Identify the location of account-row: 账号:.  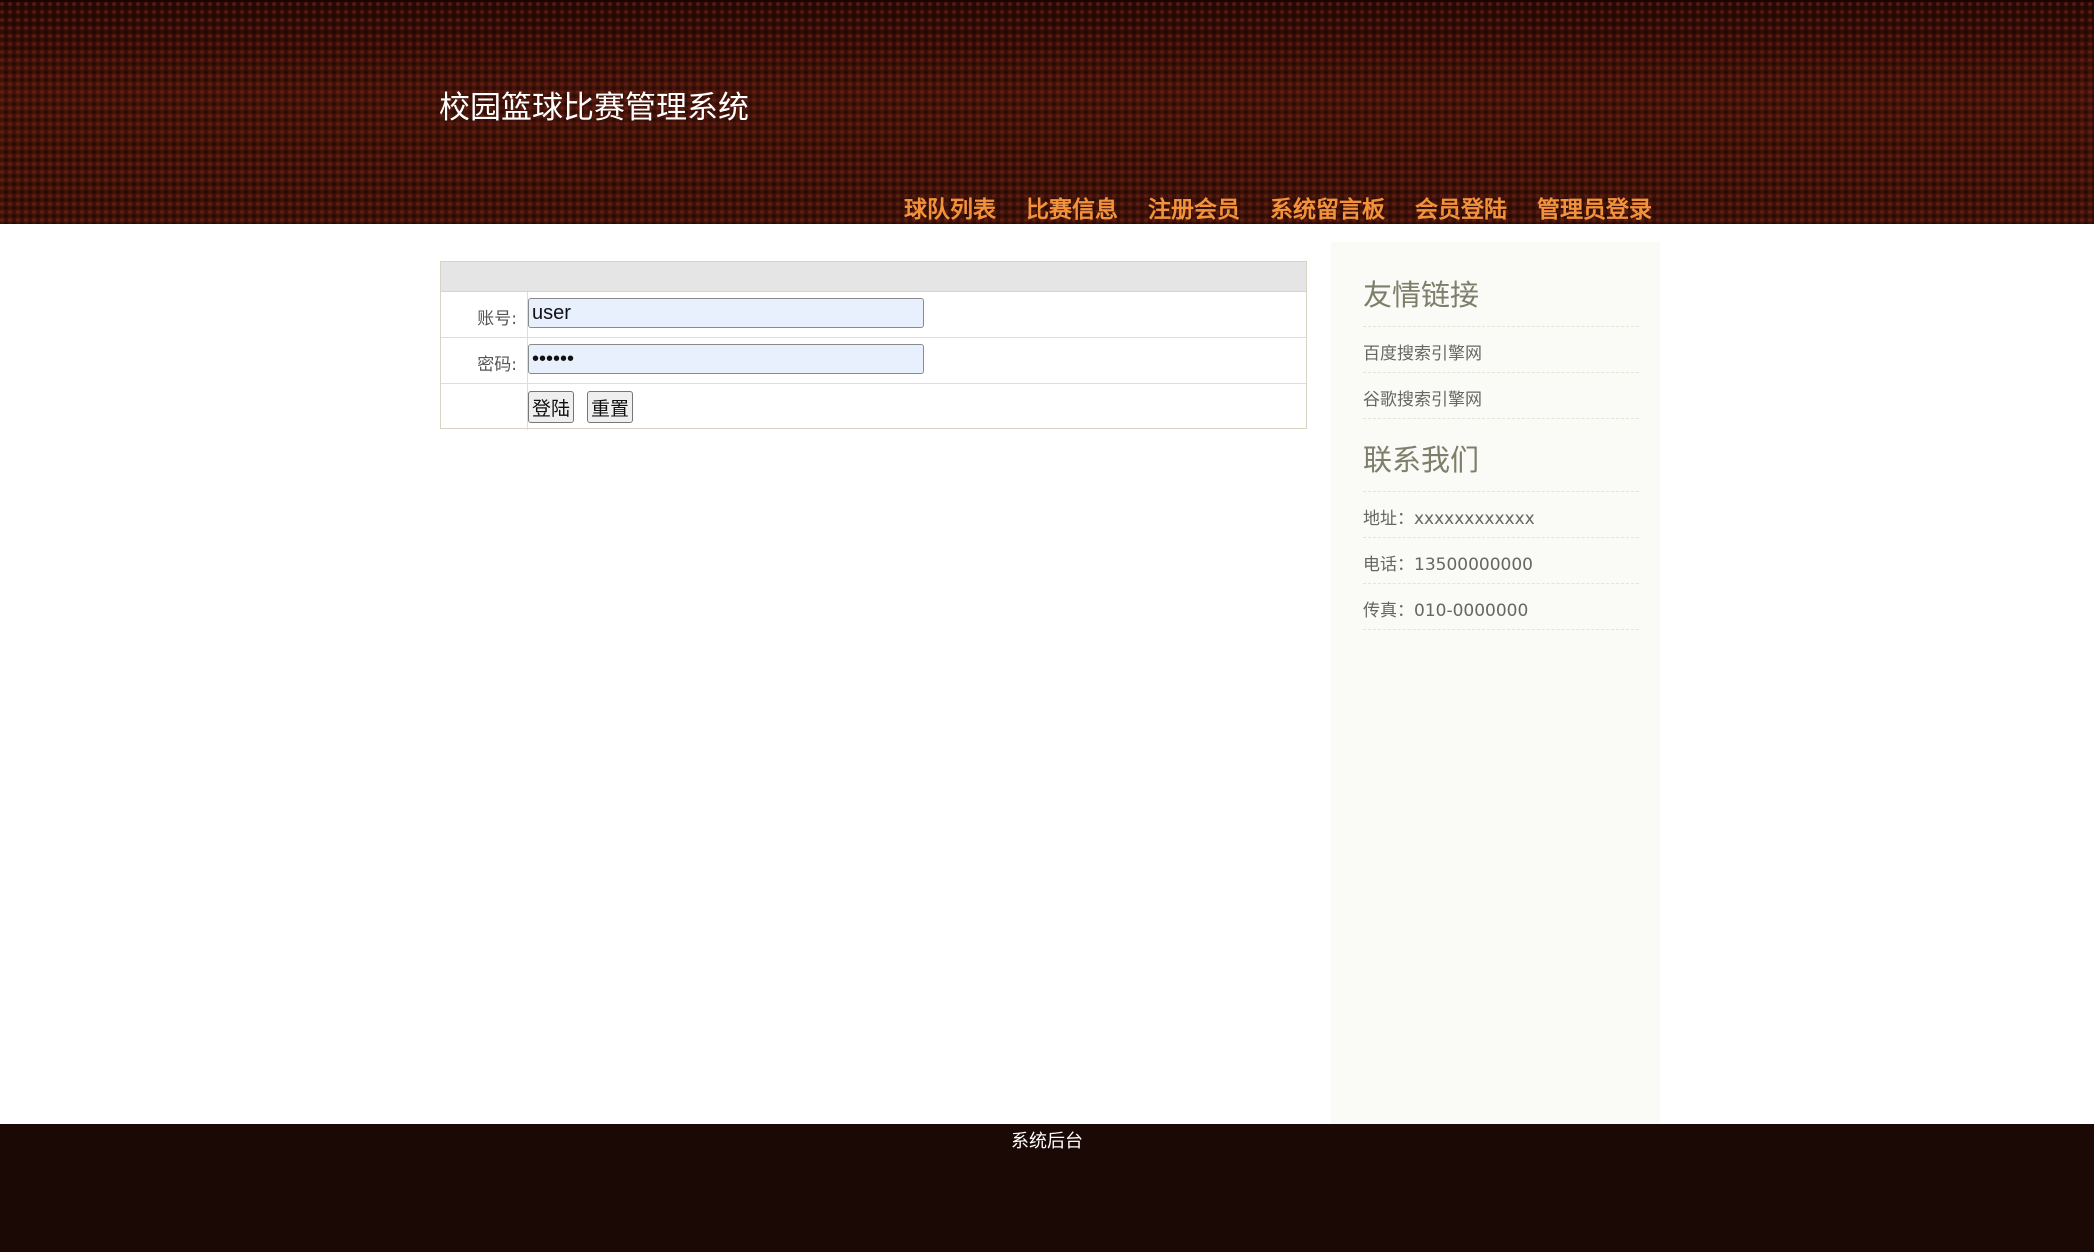
(873, 315).